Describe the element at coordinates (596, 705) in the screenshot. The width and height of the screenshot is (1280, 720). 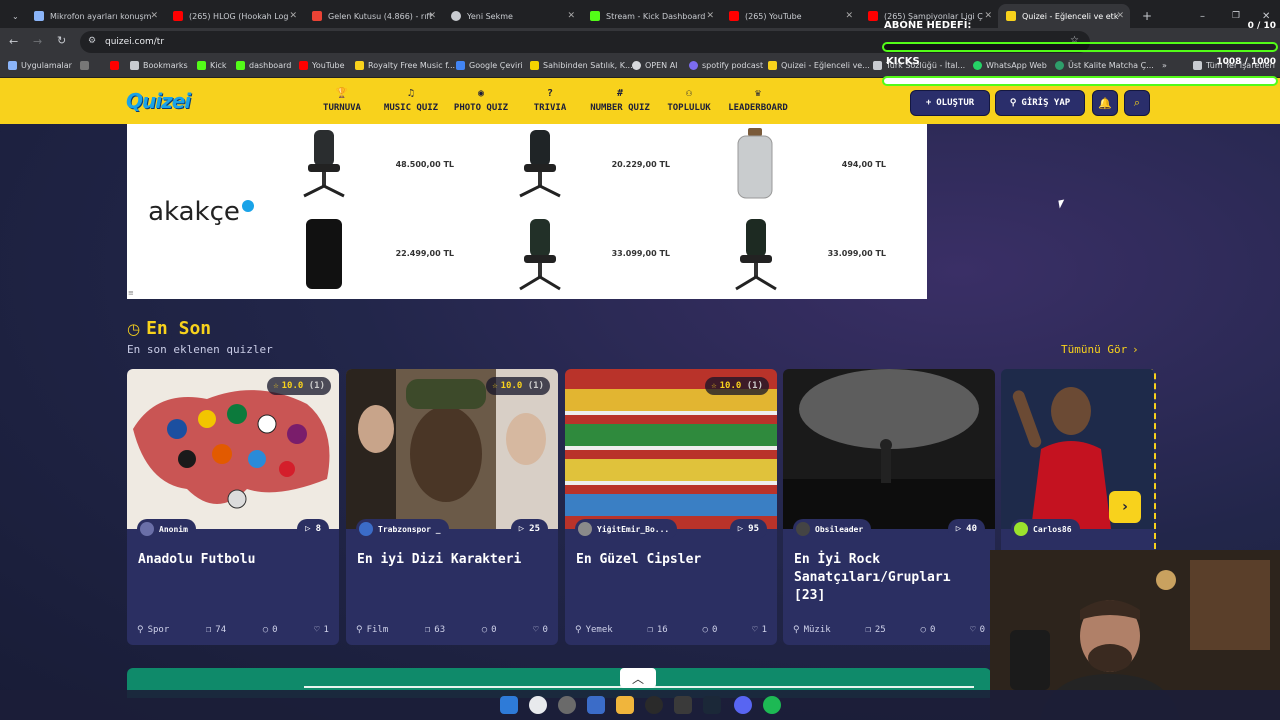
I see `app-icon` at that location.